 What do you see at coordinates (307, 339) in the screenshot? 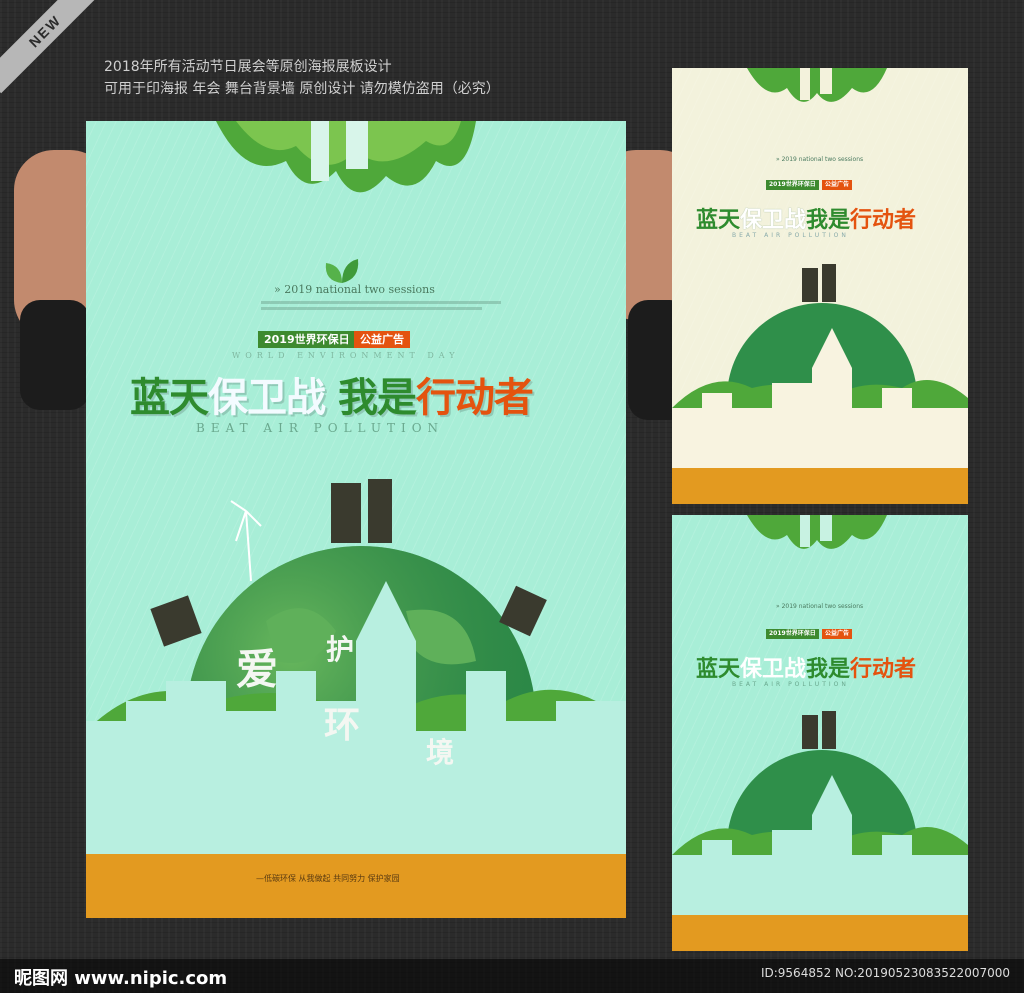
I see `badge-world-env-day: 2019世界环保日` at bounding box center [307, 339].